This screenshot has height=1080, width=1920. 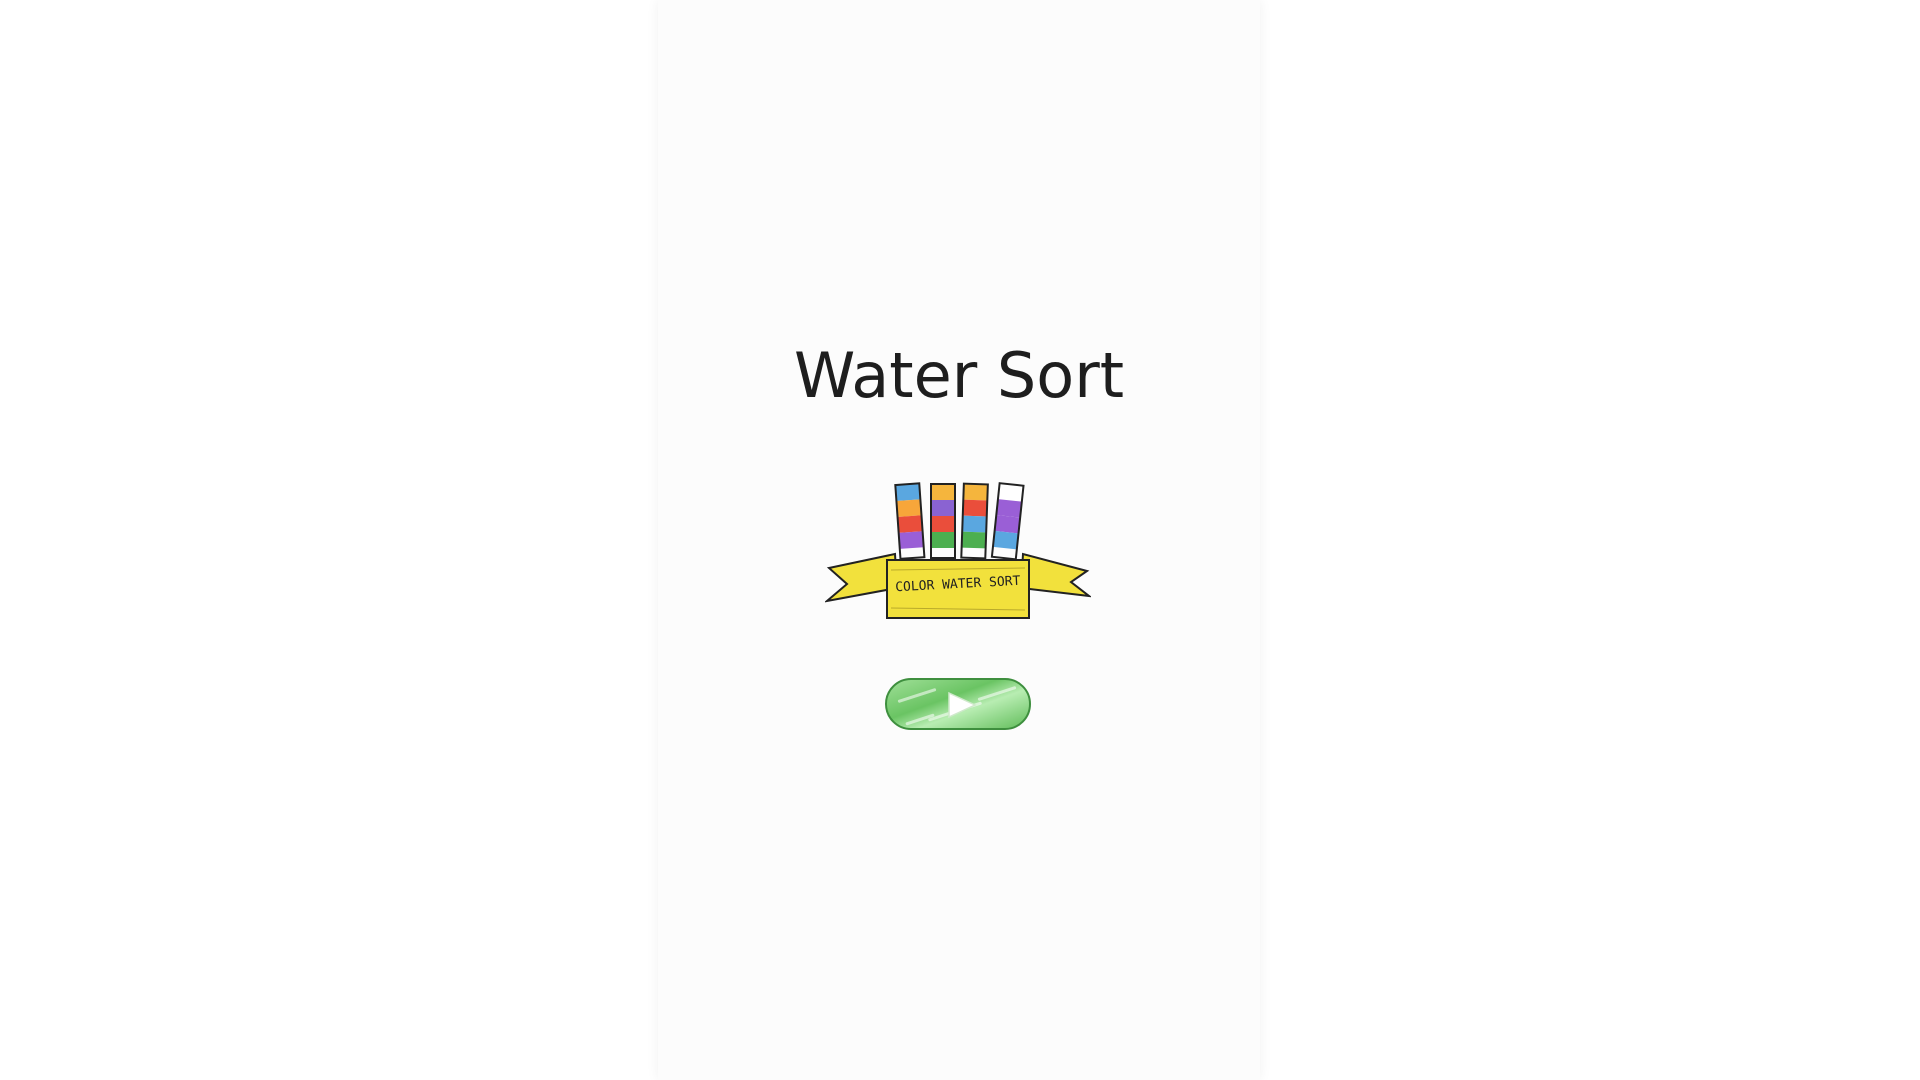 I want to click on logo-tubes, so click(x=959, y=521).